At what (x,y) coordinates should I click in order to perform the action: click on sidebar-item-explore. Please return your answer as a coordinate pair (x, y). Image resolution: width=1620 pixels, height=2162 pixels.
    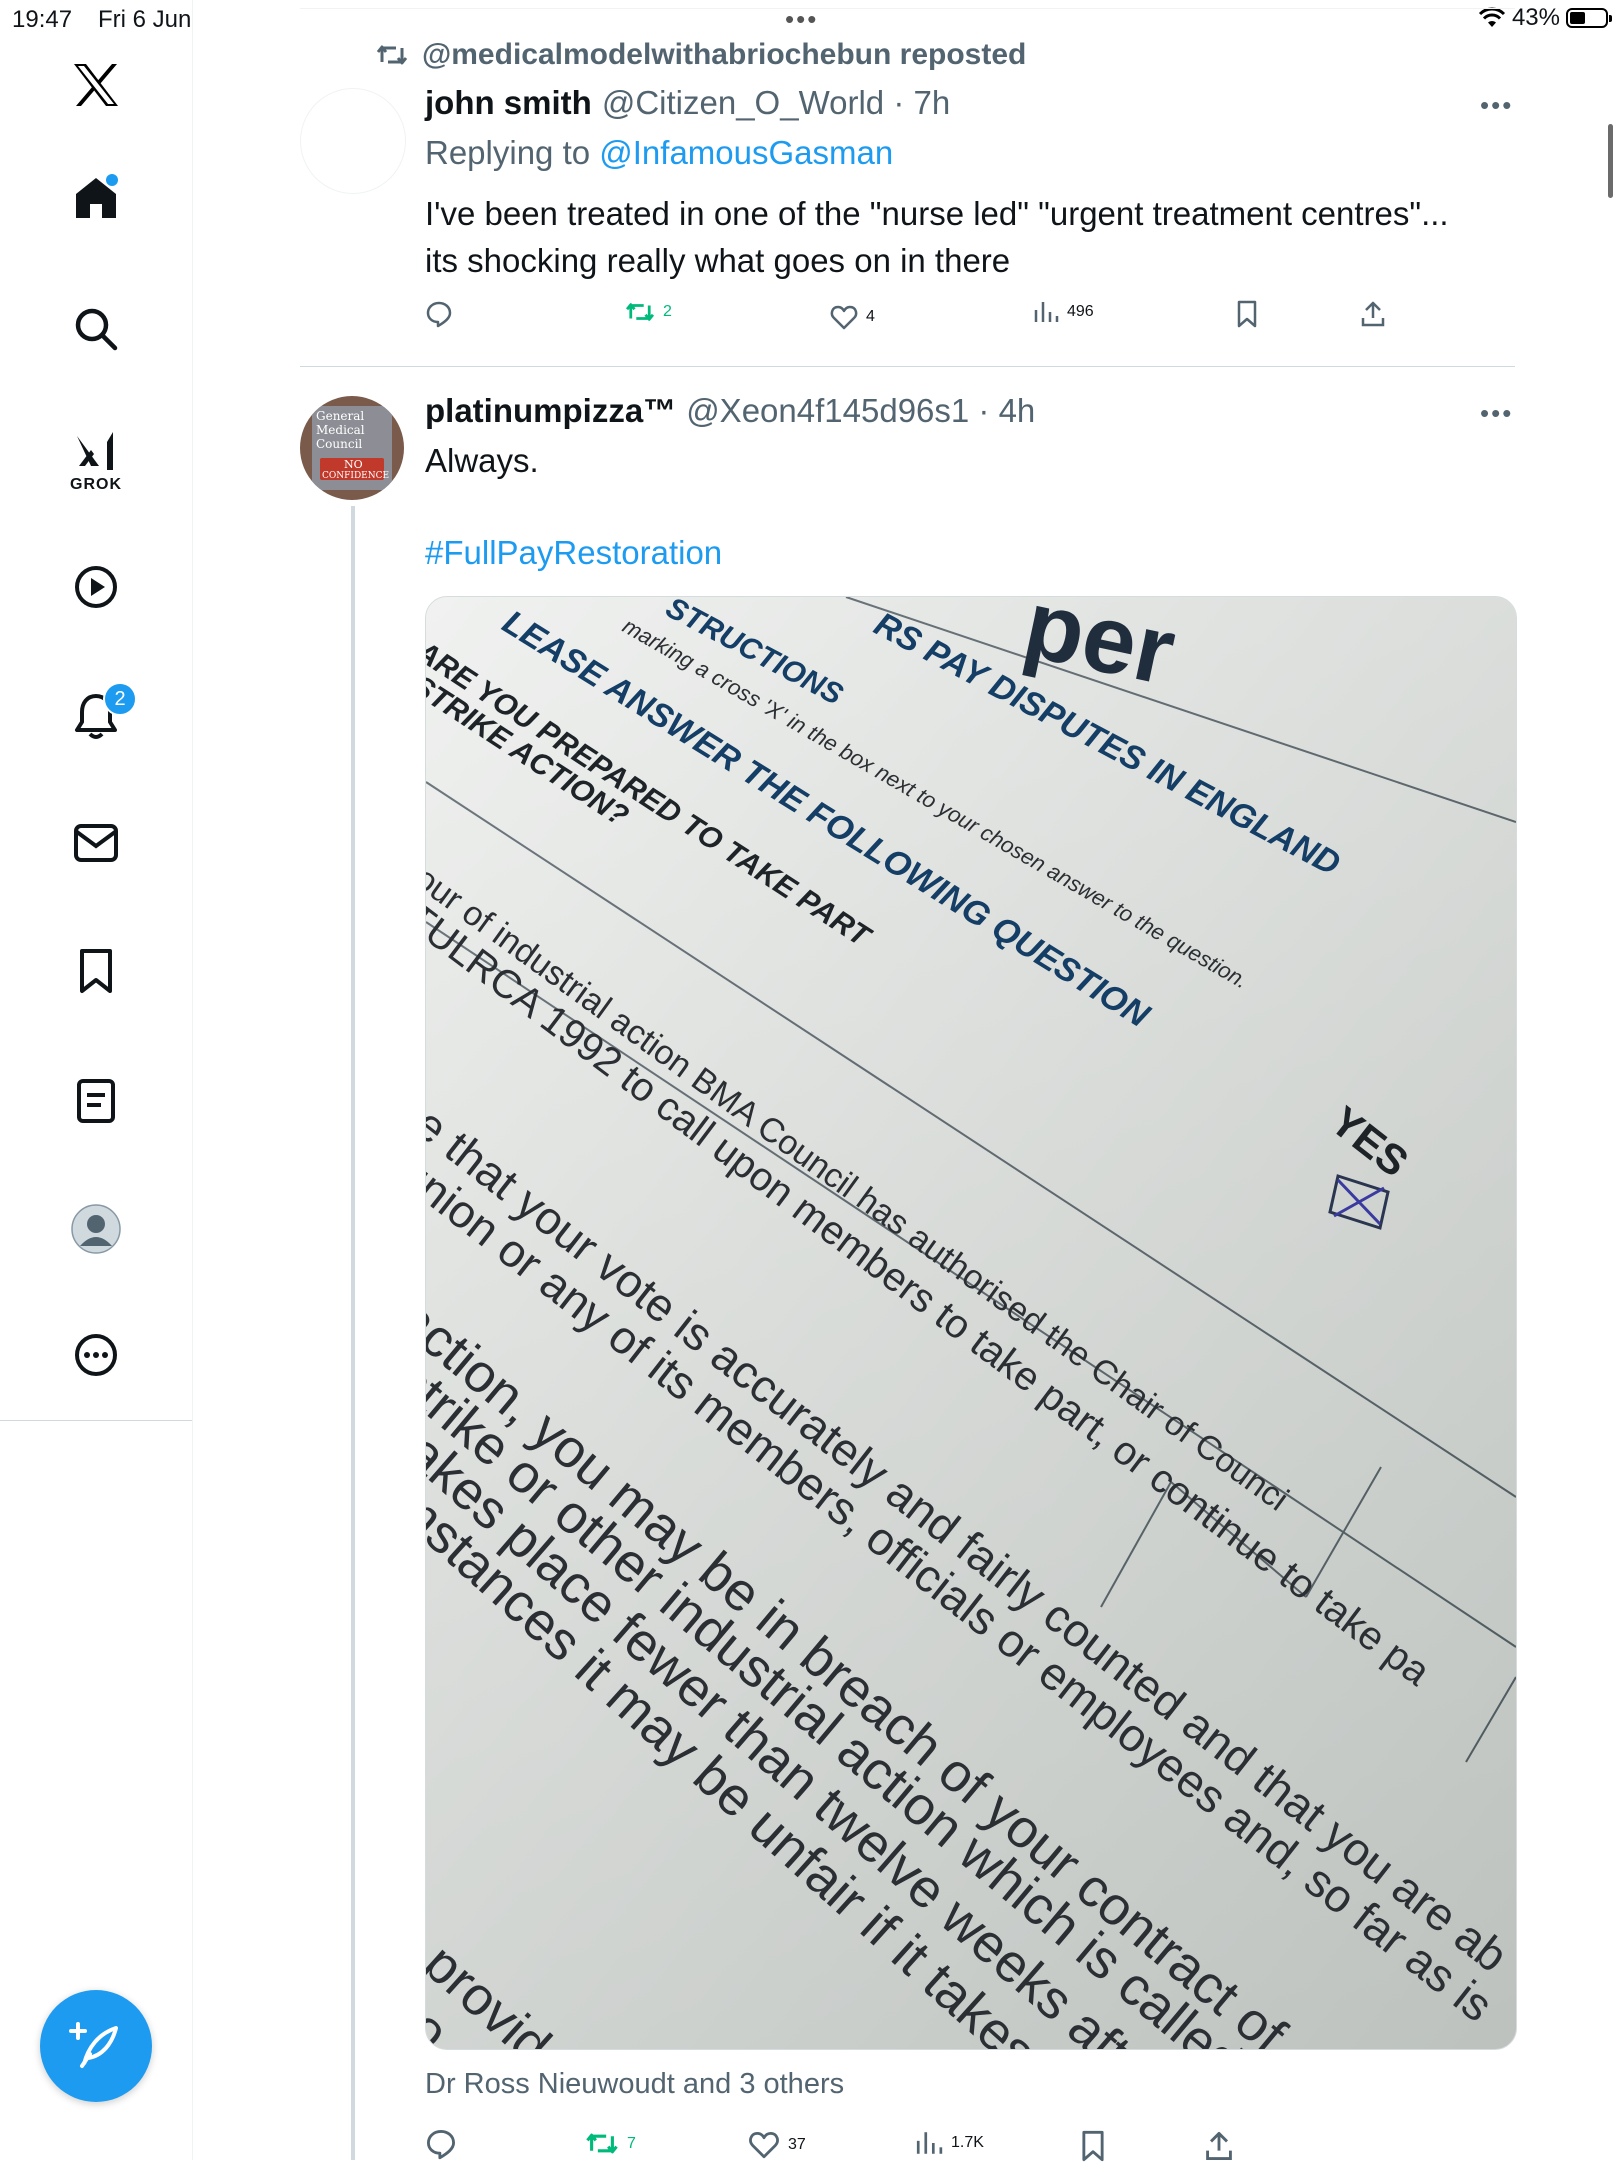
    Looking at the image, I should click on (96, 329).